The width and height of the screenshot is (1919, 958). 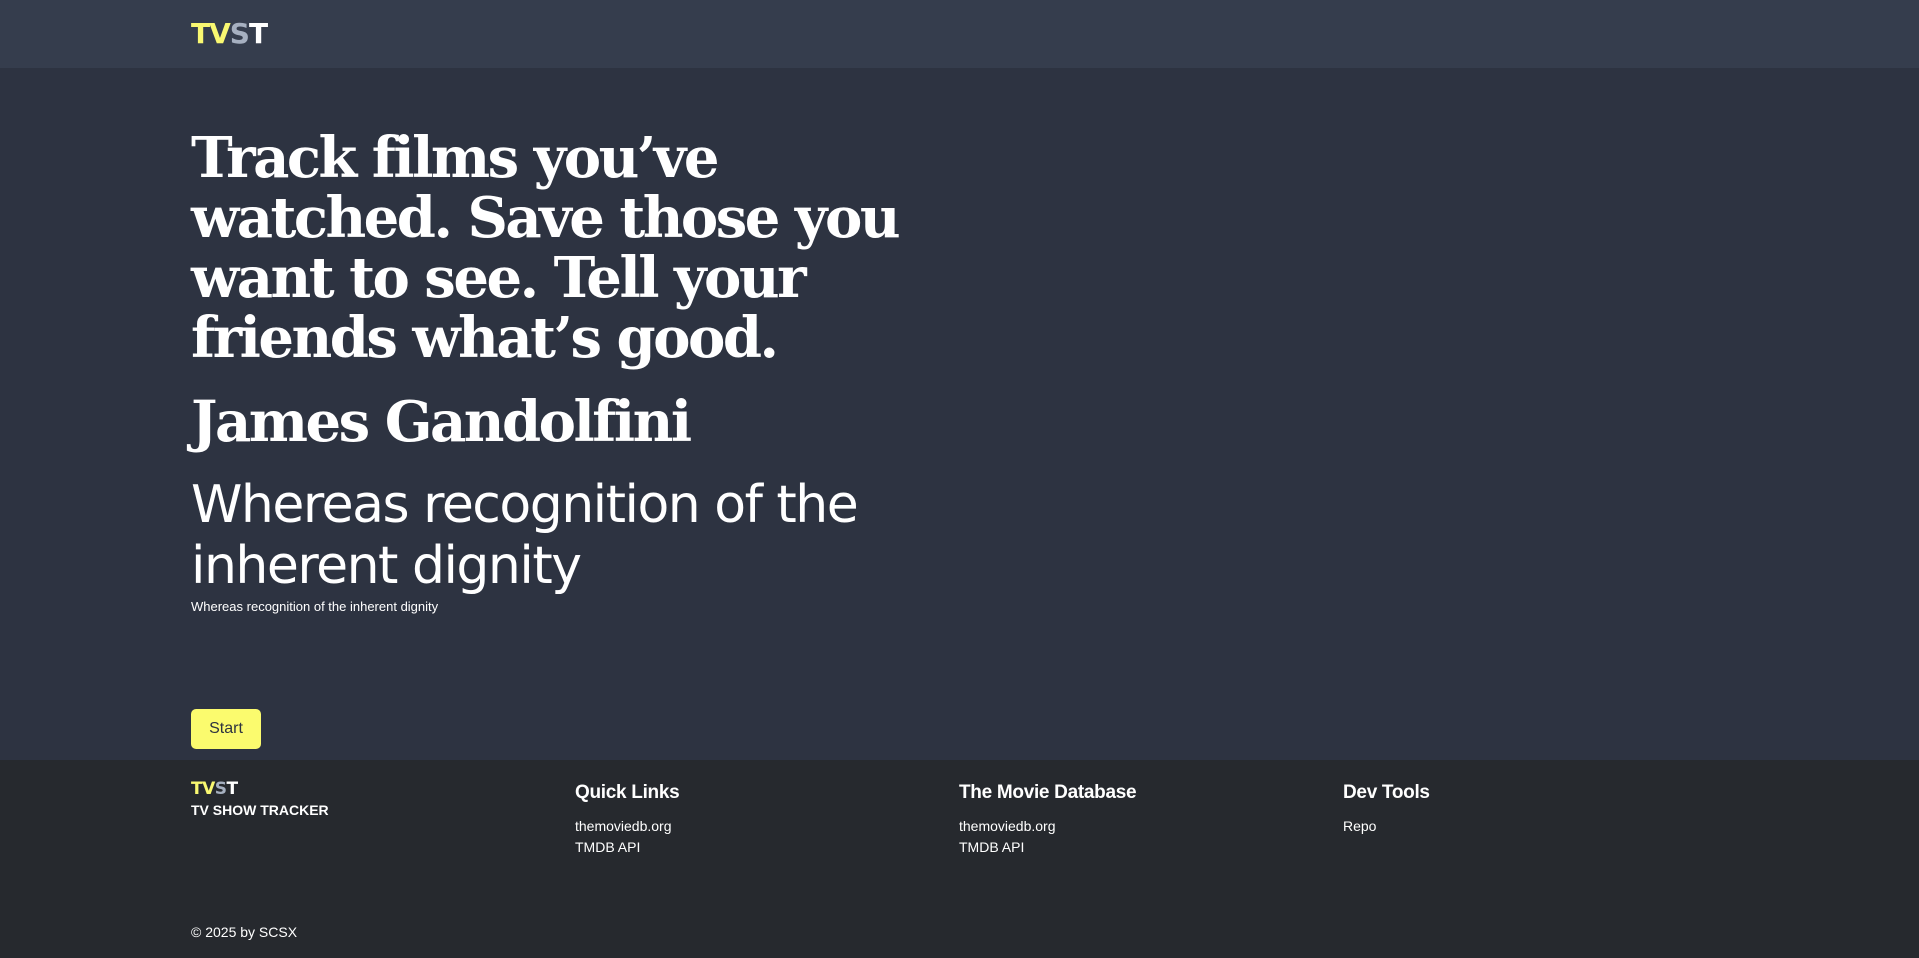 What do you see at coordinates (1386, 809) in the screenshot?
I see `footer-dev-tools: Dev Tools Repo` at bounding box center [1386, 809].